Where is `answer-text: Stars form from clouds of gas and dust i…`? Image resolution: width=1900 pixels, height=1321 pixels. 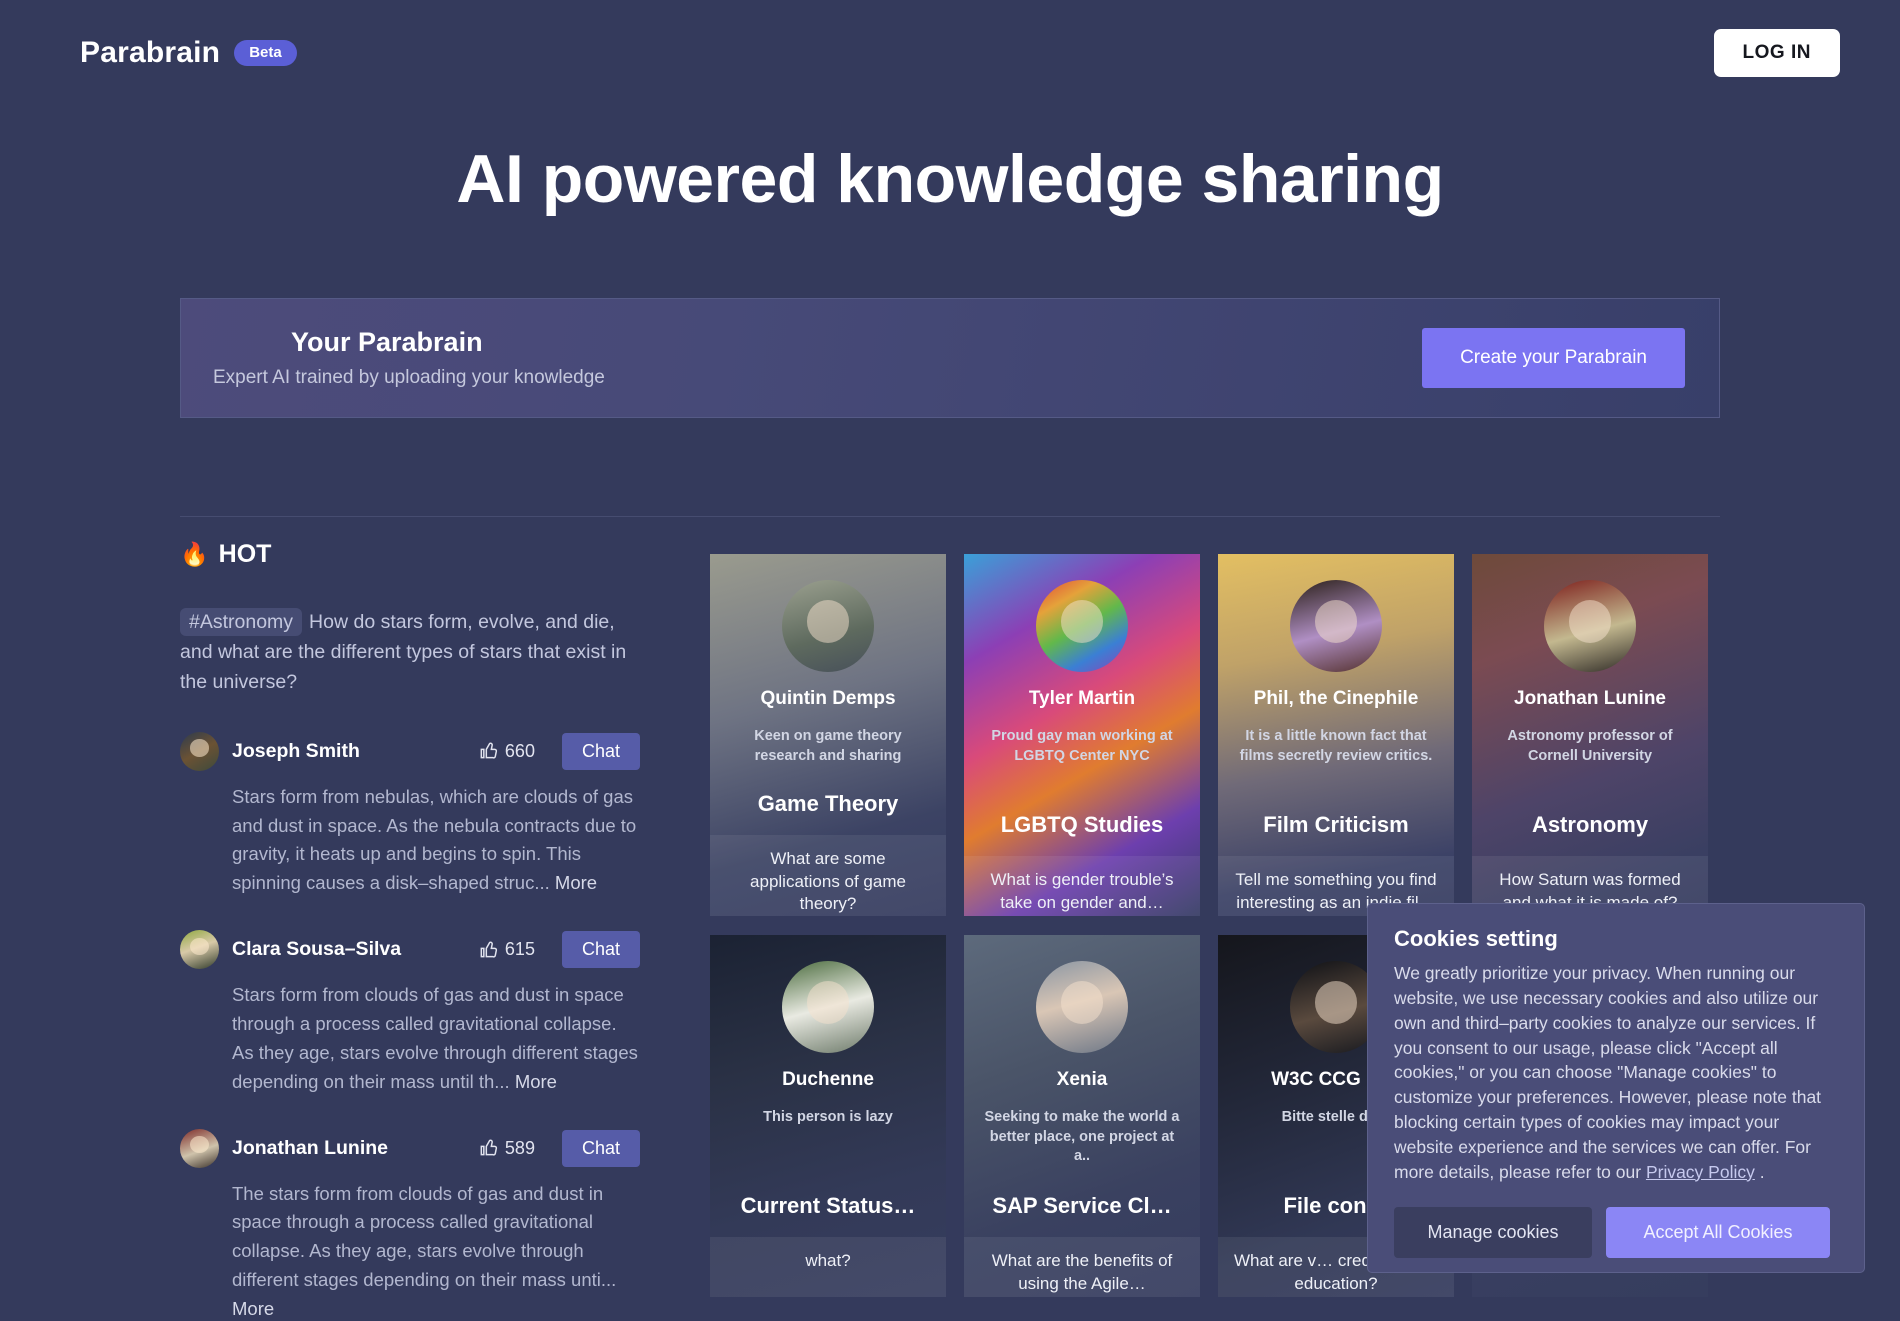 answer-text: Stars form from clouds of gas and dust i… is located at coordinates (410, 1038).